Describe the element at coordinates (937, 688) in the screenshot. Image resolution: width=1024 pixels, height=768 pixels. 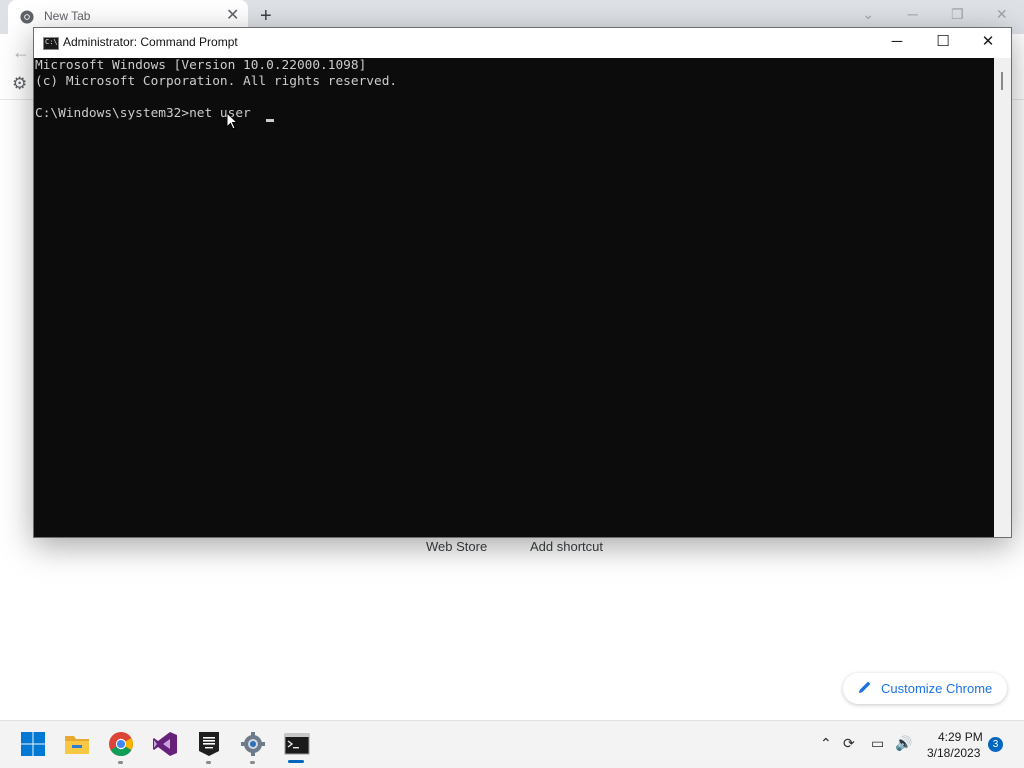
I see `customize-chrome-label: Customize Chrome` at that location.